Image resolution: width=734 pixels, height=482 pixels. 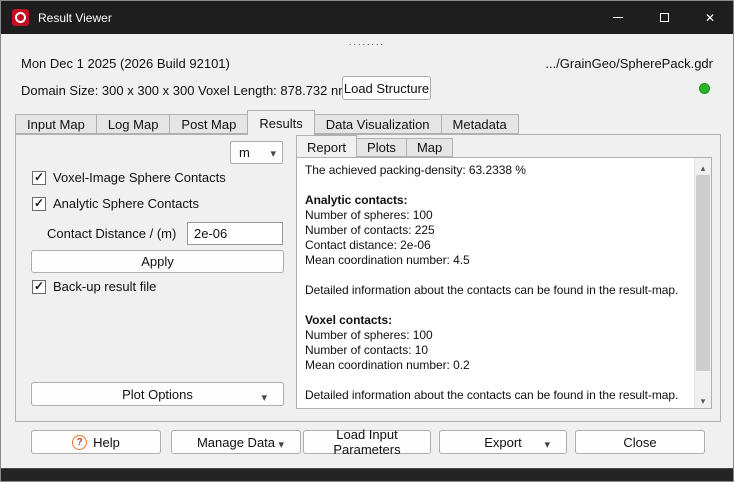 I want to click on voxel-length-label: Voxel Length: 878.732 nm, so click(x=274, y=90).